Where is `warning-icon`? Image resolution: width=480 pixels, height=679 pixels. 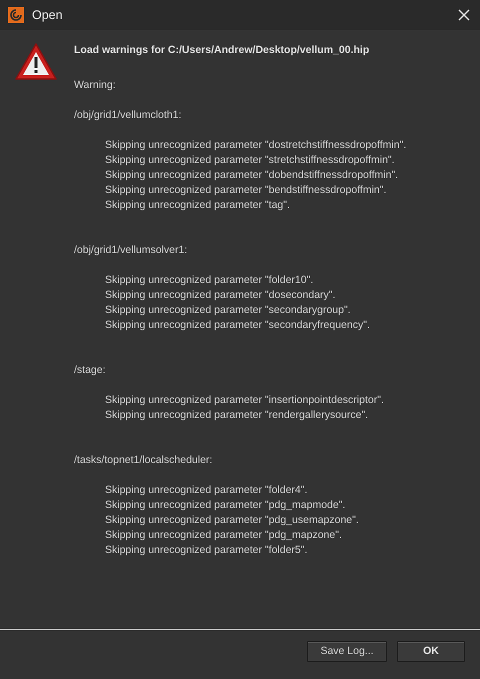
warning-icon is located at coordinates (36, 62).